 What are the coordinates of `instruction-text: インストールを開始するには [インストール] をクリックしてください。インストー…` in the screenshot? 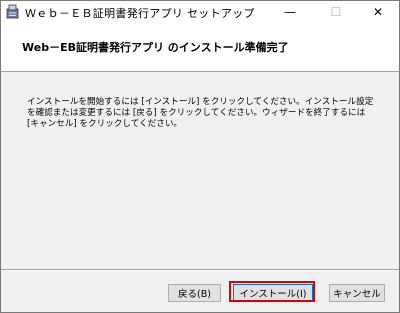 It's located at (200, 113).